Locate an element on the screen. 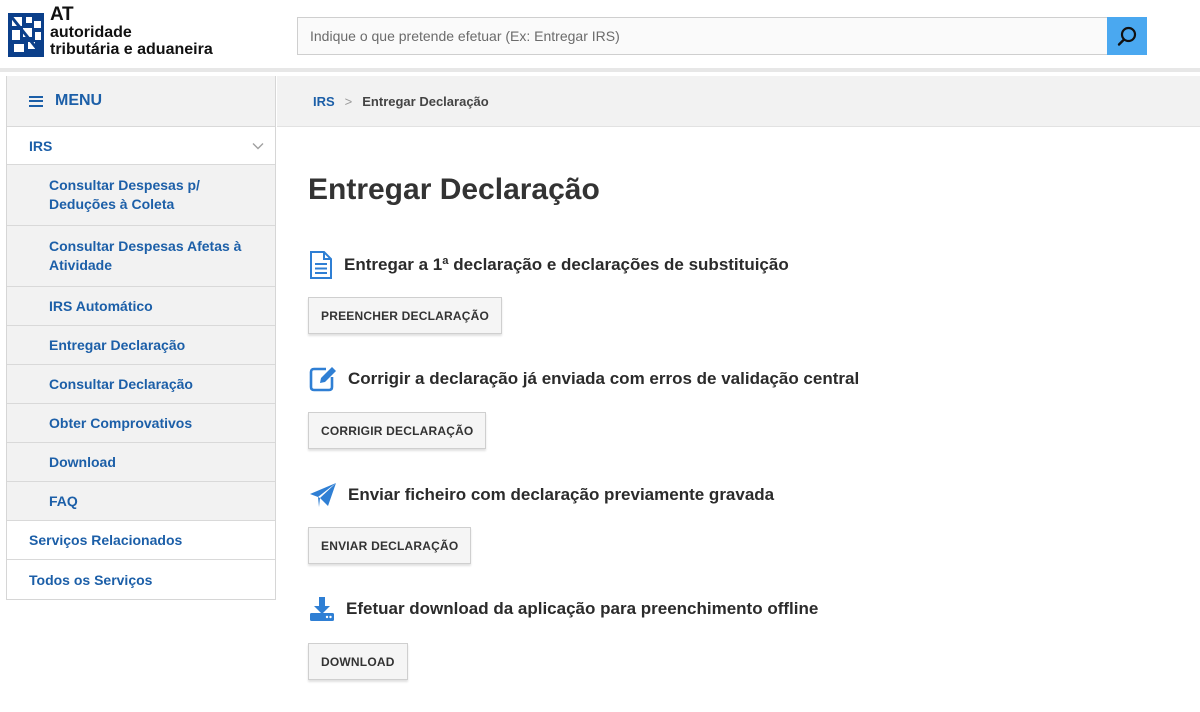 This screenshot has height=712, width=1200. breadcrumb: IRS > Entregar Declaração is located at coordinates (738, 101).